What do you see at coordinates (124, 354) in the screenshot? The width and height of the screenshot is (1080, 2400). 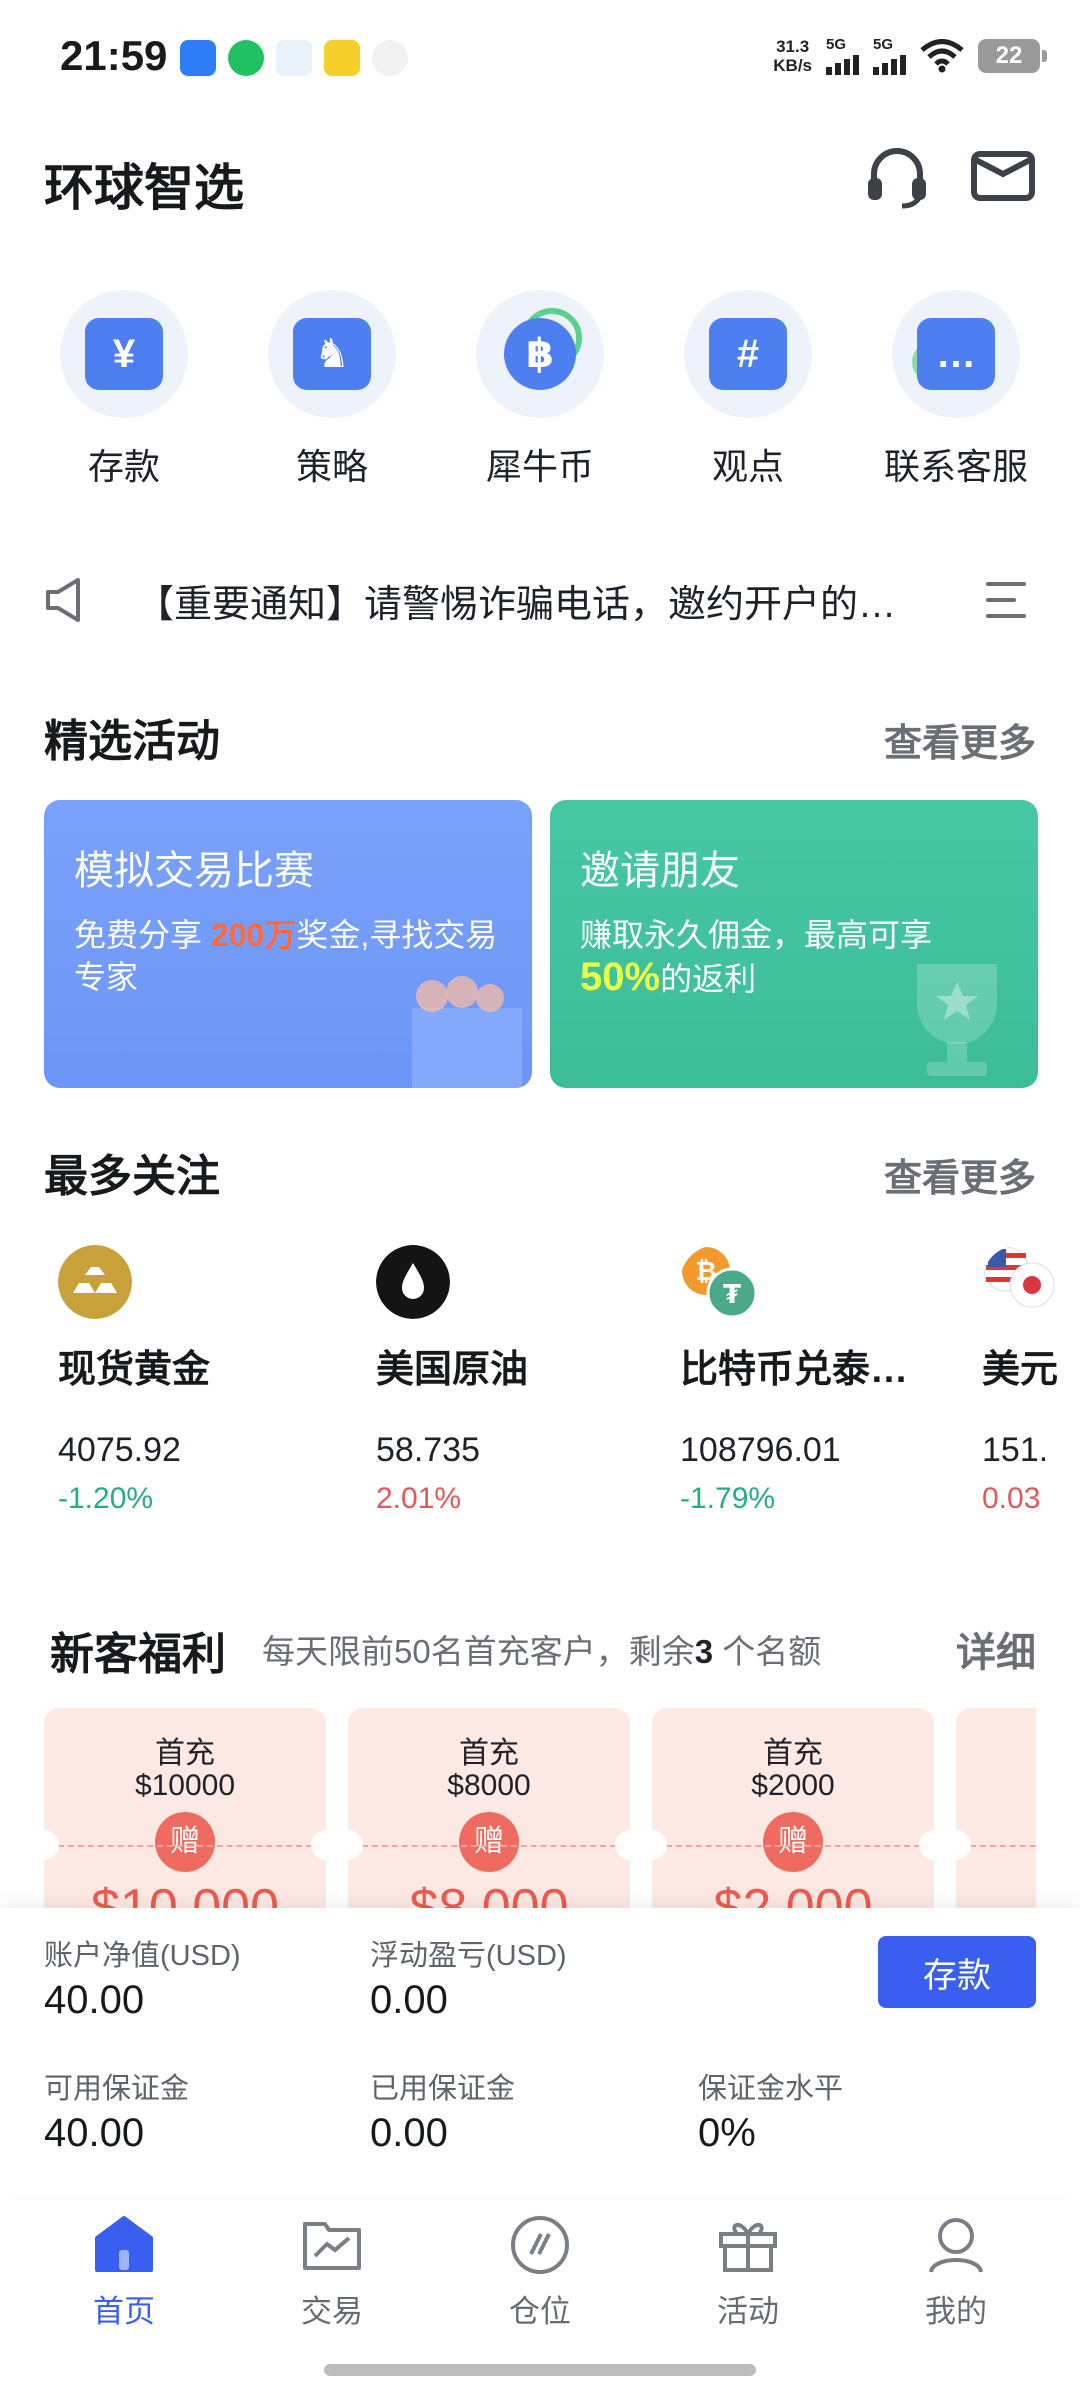 I see `wallet-icon: ¥` at bounding box center [124, 354].